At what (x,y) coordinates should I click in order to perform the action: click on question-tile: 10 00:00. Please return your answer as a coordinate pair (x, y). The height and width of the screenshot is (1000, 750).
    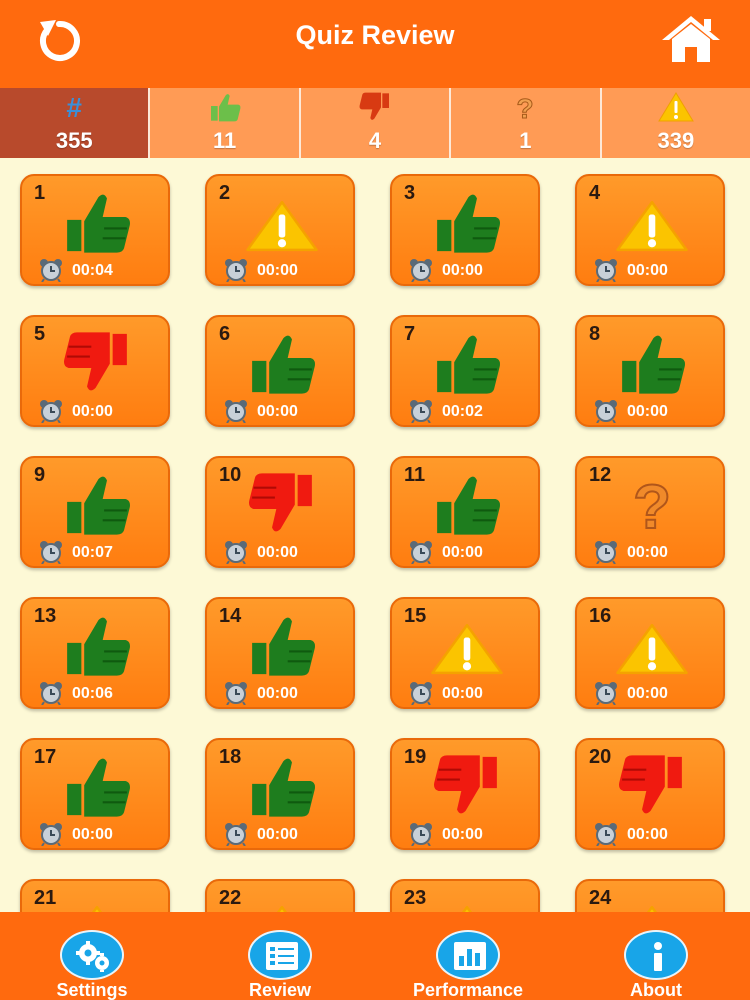
    Looking at the image, I should click on (280, 512).